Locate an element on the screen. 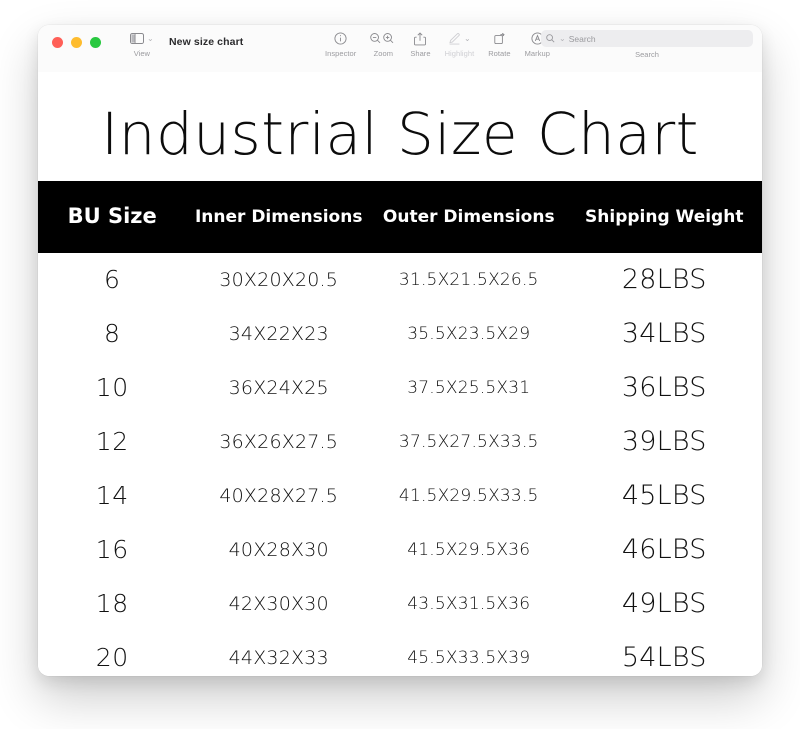 The image size is (800, 729). cell-inner-dimensions: 34X22X23 is located at coordinates (278, 333).